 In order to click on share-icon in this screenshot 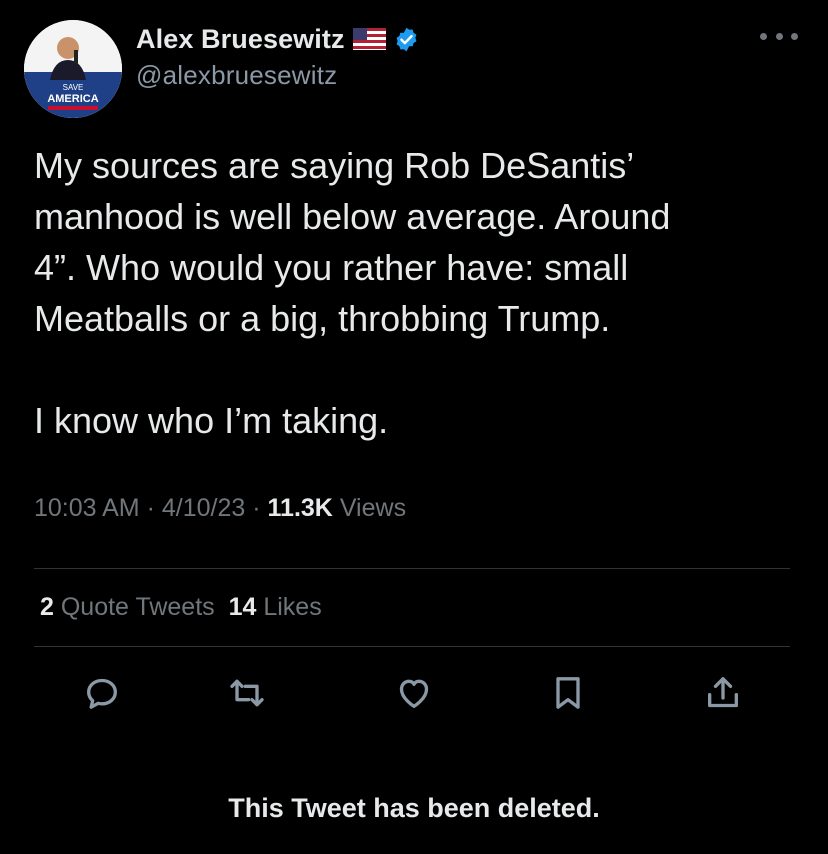, I will do `click(723, 693)`.